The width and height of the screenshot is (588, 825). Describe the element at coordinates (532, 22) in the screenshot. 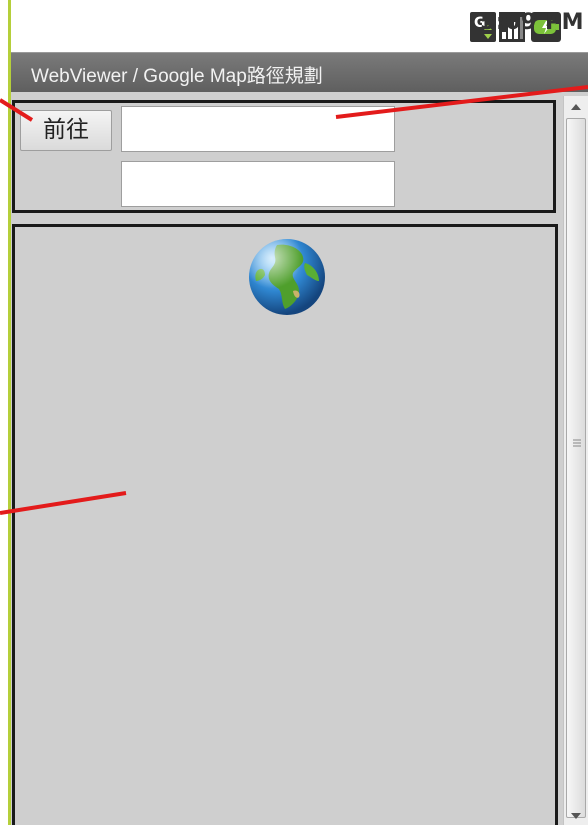

I see `status-time: 5:09 PM` at that location.